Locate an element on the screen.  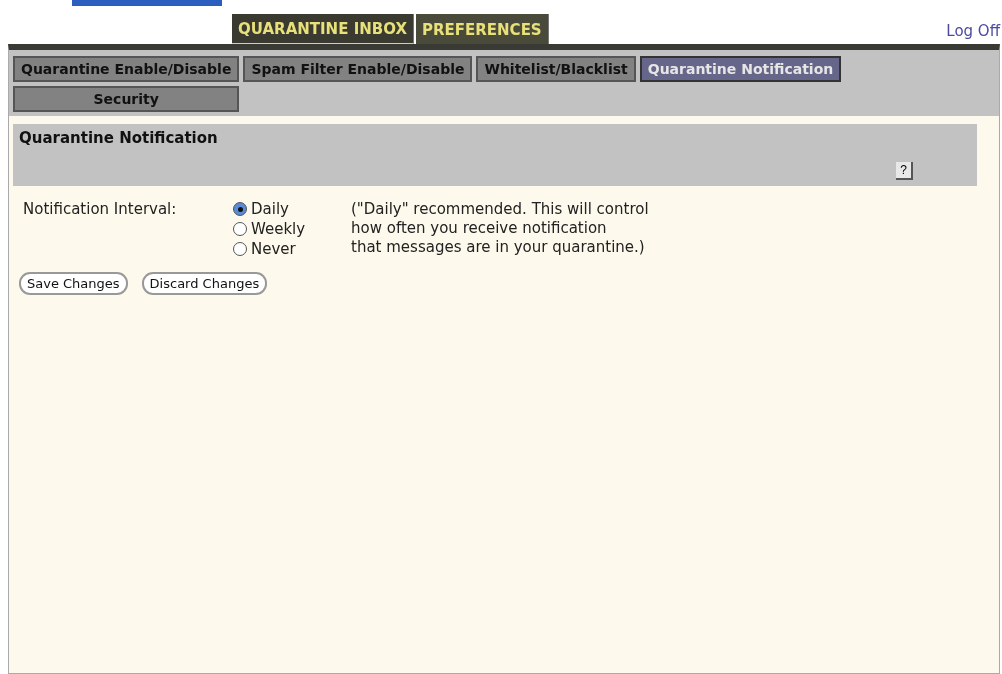
help-button: ? is located at coordinates (904, 171).